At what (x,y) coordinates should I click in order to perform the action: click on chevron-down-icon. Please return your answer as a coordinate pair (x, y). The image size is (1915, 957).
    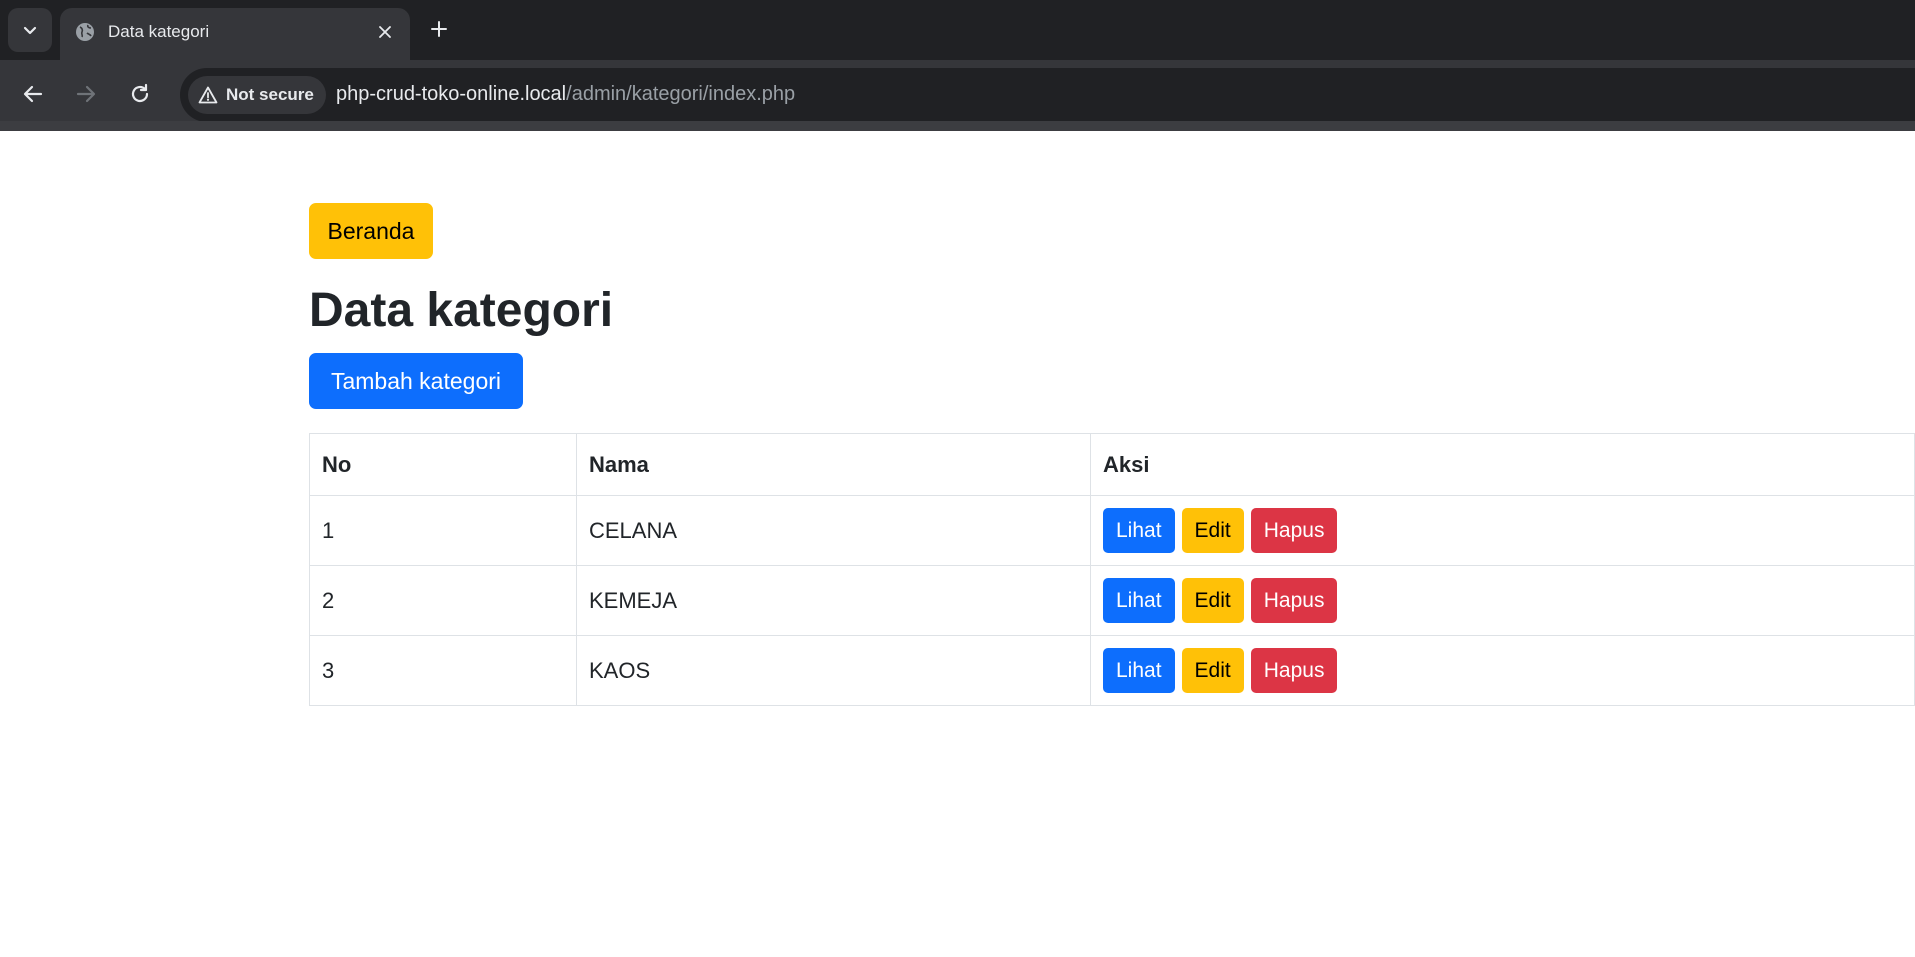
    Looking at the image, I should click on (30, 30).